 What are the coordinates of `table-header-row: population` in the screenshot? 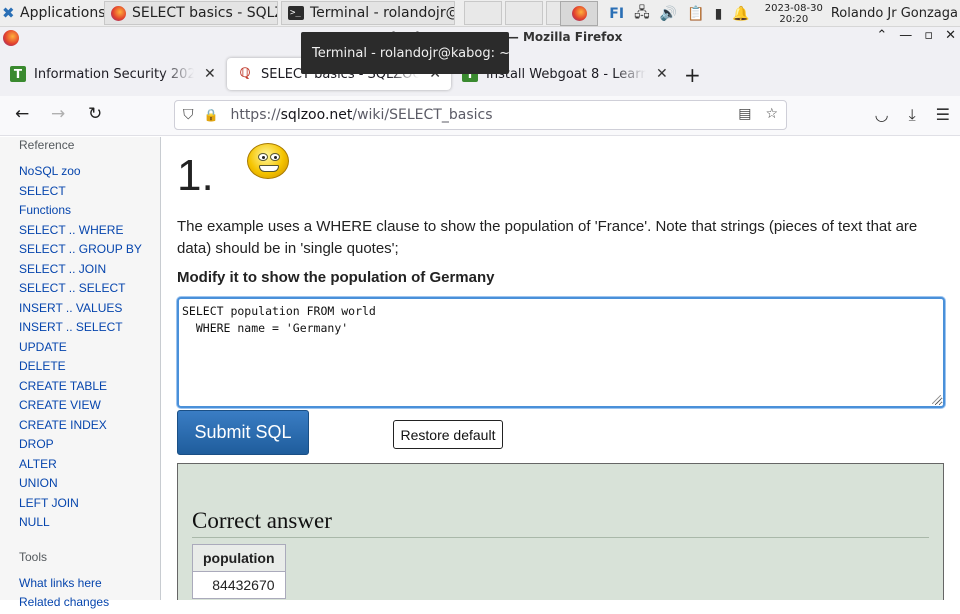 It's located at (239, 558).